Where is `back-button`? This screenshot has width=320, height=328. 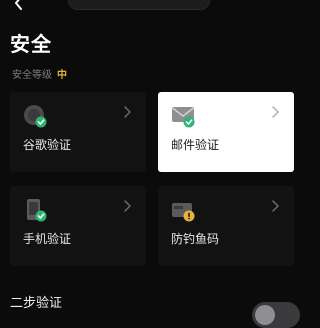
back-button is located at coordinates (19, 5).